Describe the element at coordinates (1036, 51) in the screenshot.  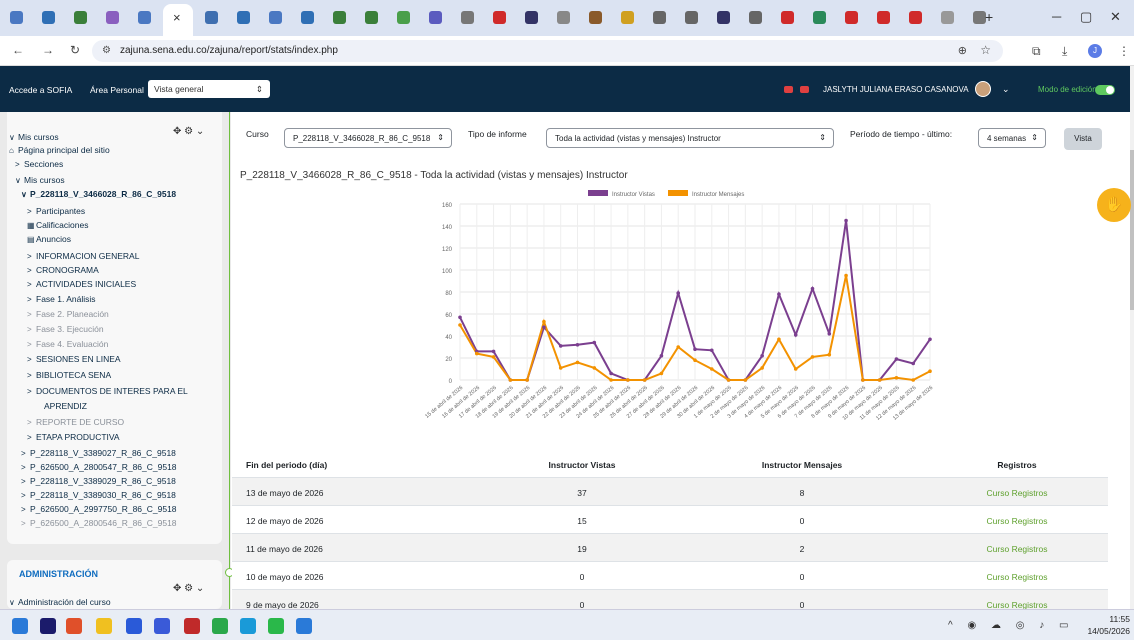
I see `extensions-icon: ⧉` at that location.